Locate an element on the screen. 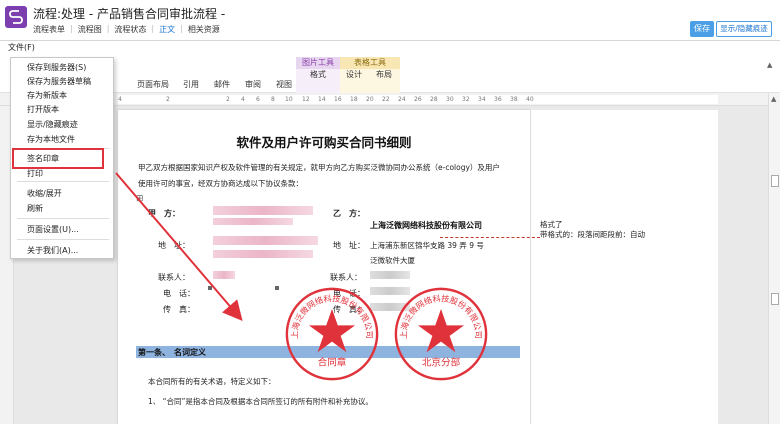  table-tools-caption: 表格工具 is located at coordinates (370, 63).